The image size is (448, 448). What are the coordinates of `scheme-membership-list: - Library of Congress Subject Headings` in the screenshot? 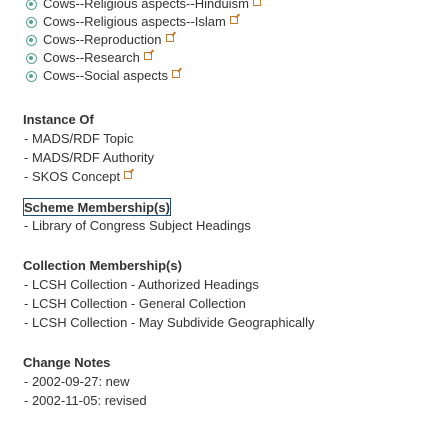 It's located at (235, 225).